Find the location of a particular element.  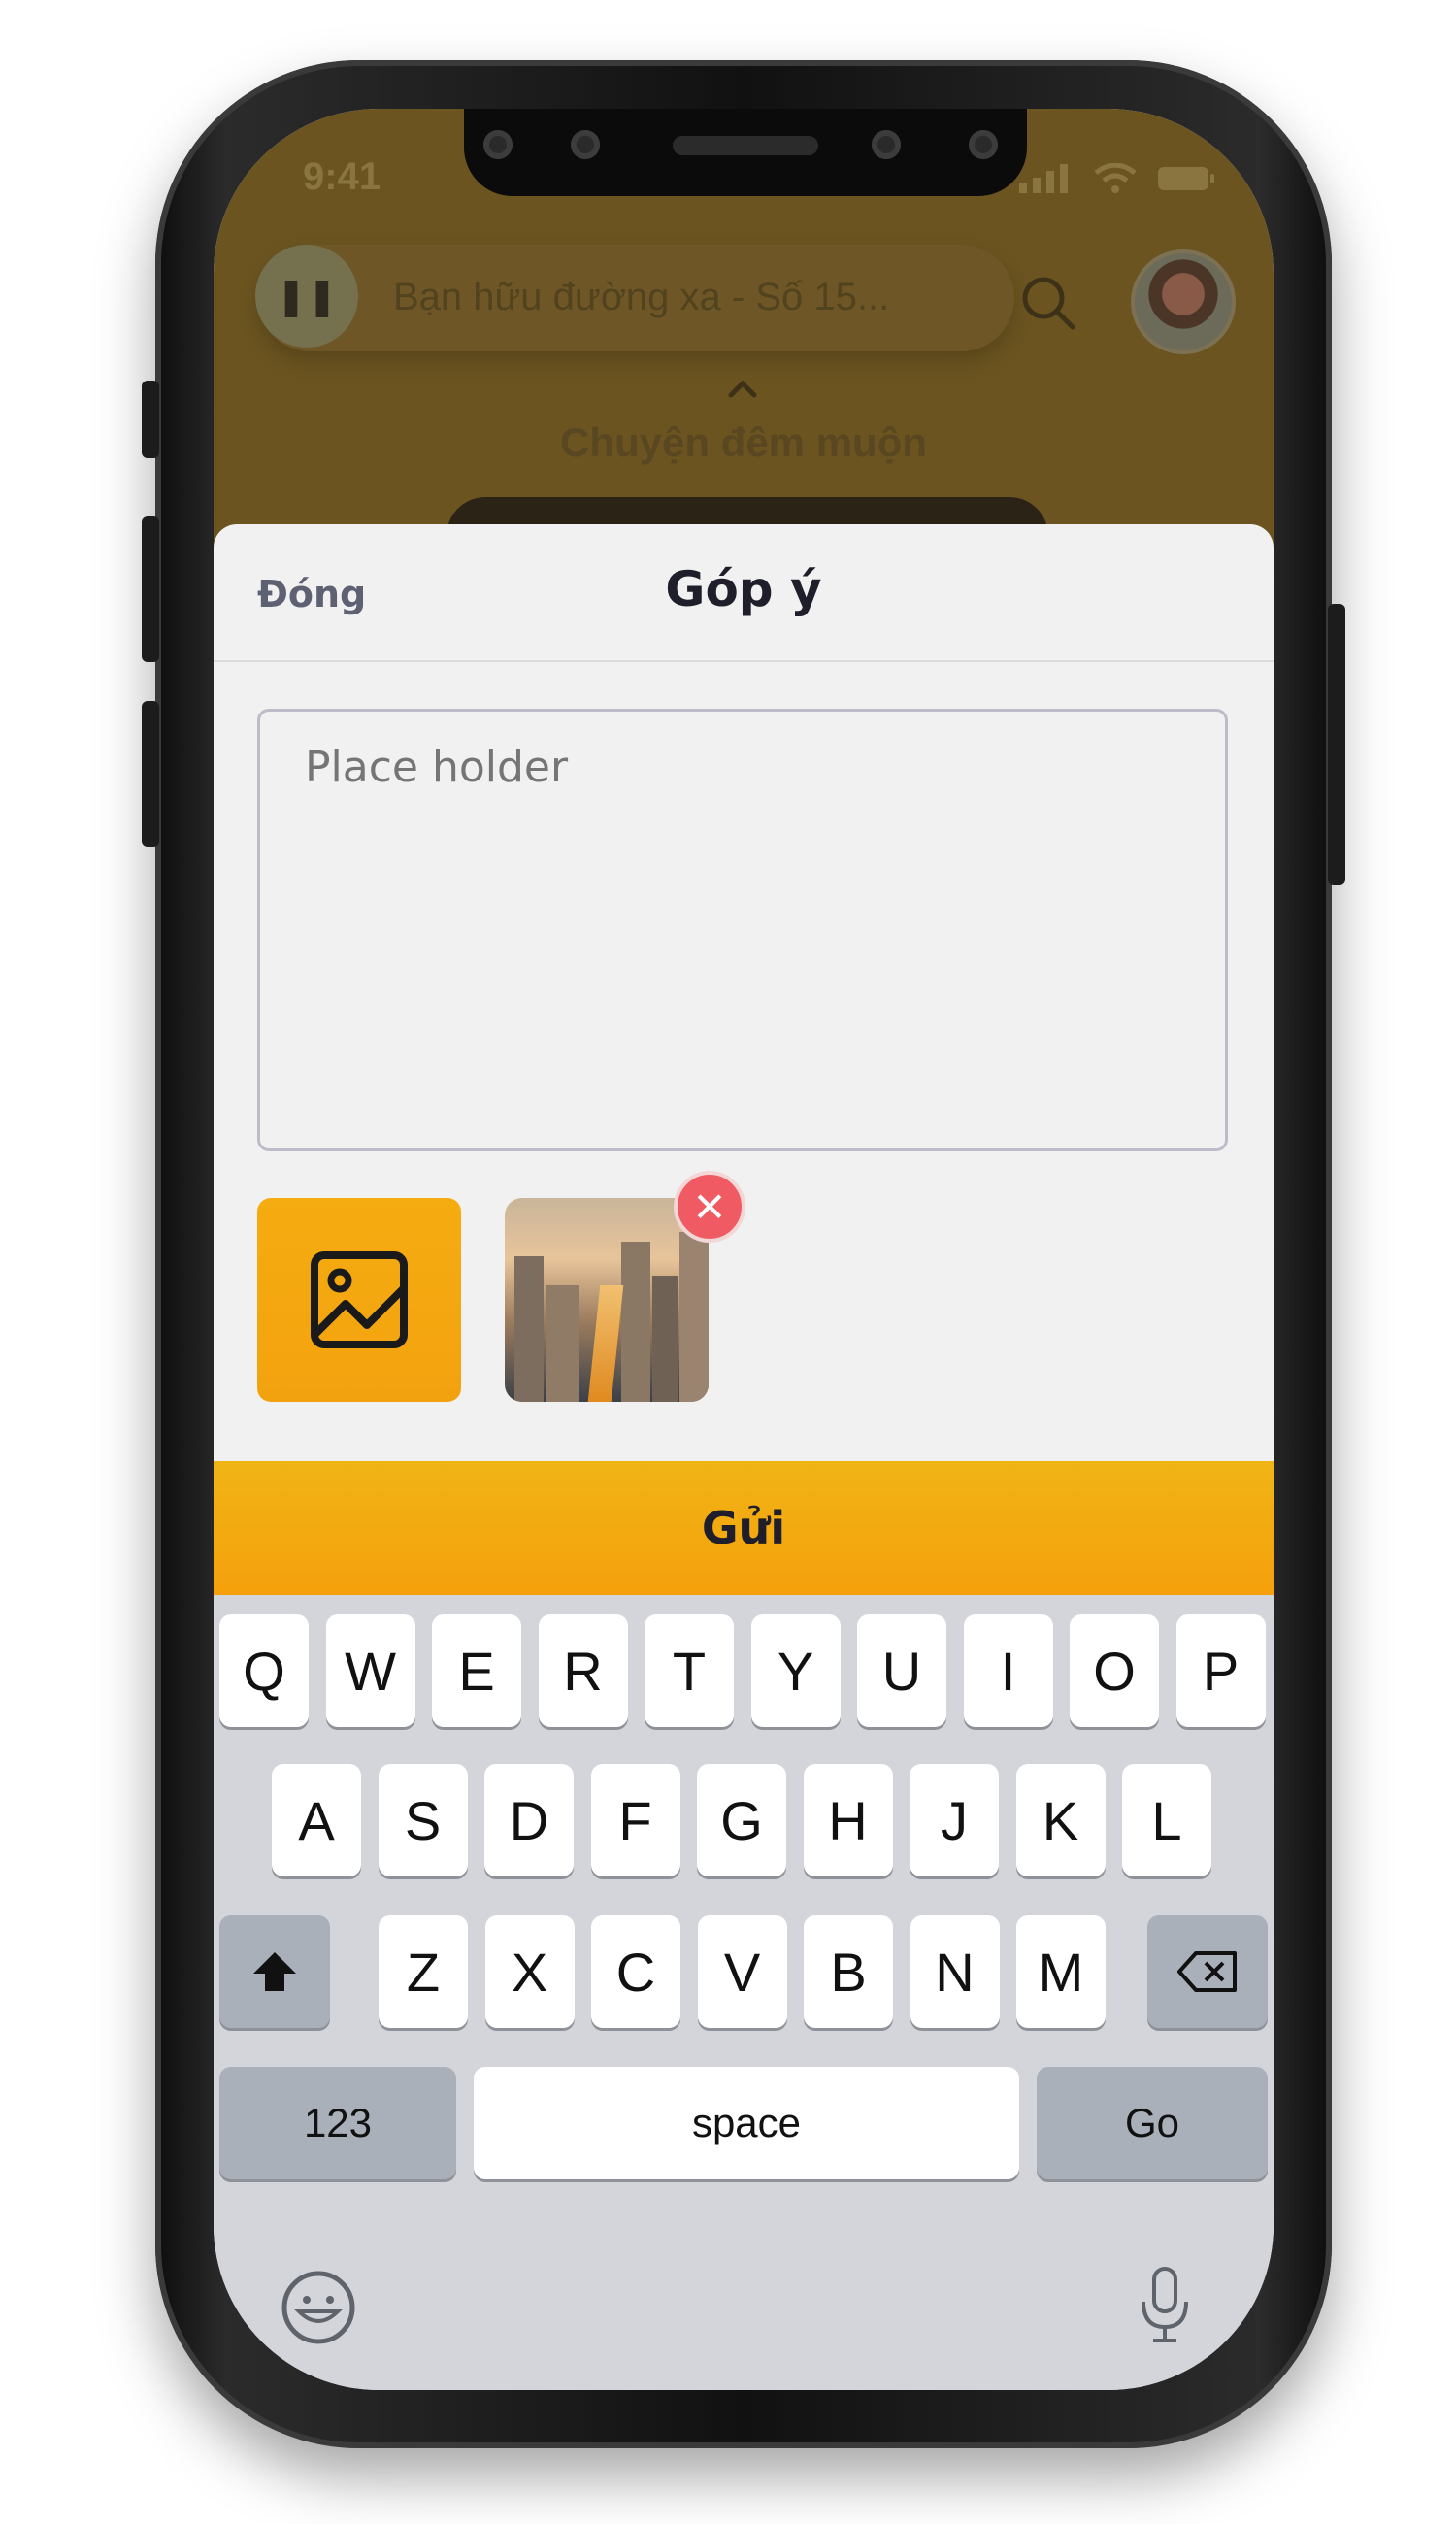

key-s: S is located at coordinates (423, 1820).